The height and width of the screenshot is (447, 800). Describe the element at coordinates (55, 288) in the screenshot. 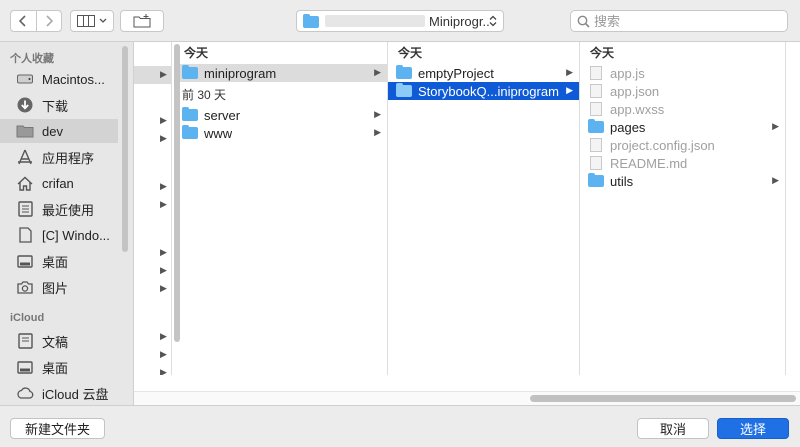

I see `sidebar-item-label: 图片` at that location.